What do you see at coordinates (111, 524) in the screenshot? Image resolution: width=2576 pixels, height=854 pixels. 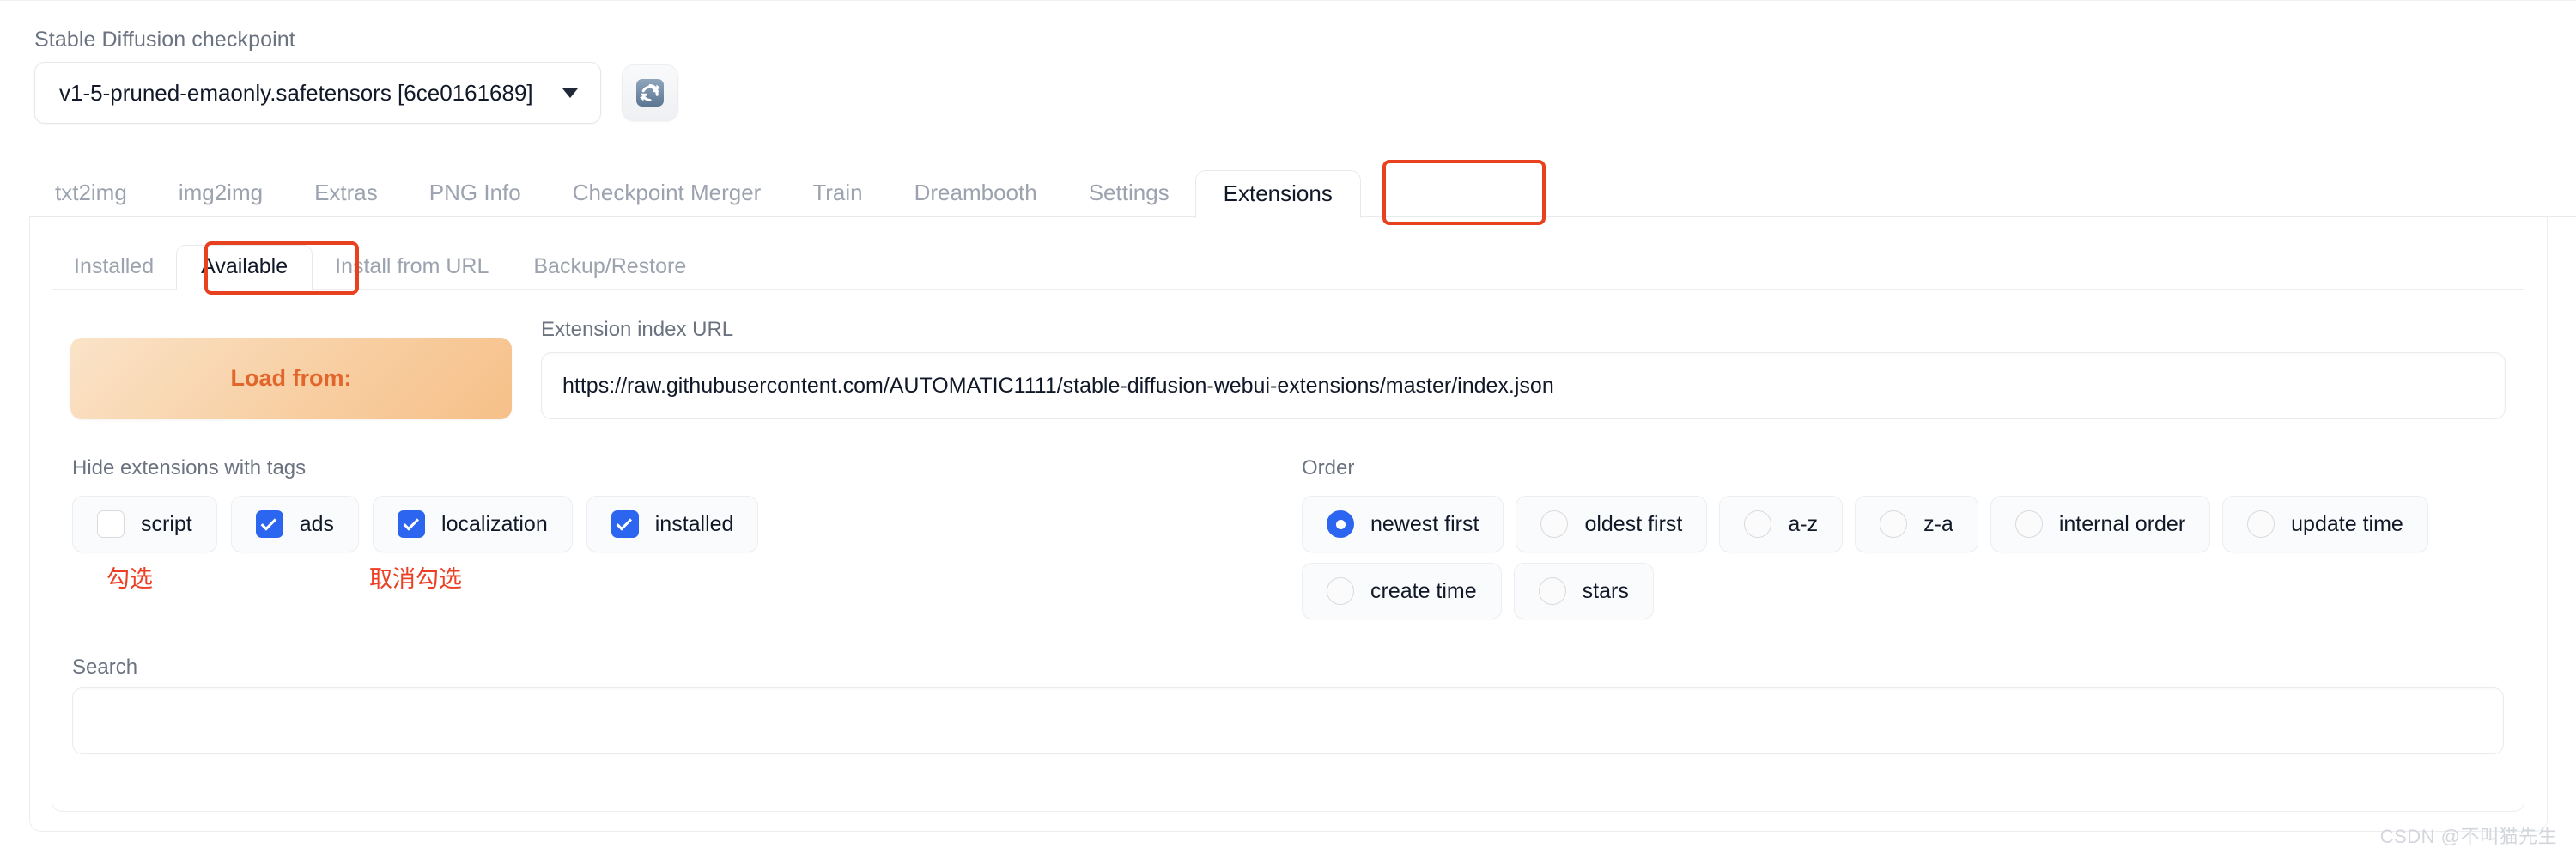 I see `checkbox-box-script` at bounding box center [111, 524].